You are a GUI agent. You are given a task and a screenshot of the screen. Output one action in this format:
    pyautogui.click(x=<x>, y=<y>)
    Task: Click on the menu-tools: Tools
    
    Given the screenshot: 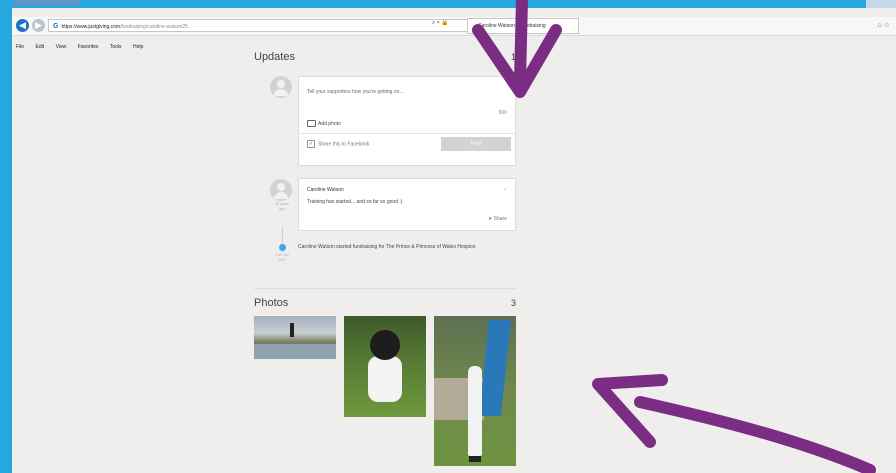 What is the action you would take?
    pyautogui.click(x=116, y=47)
    